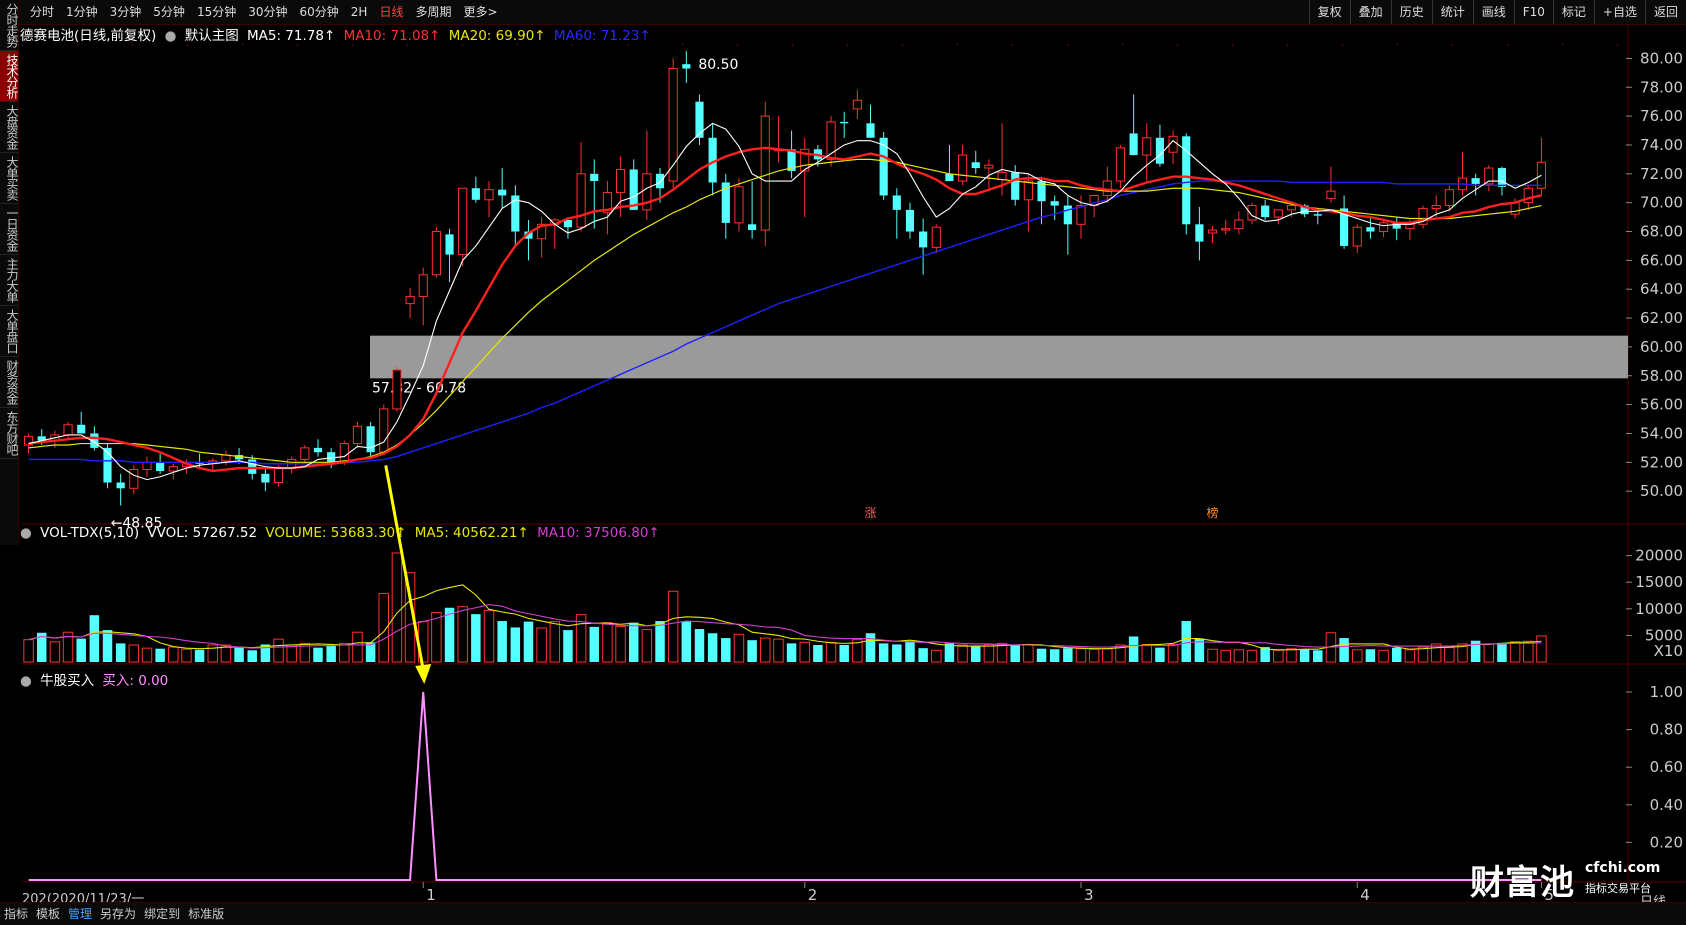  Describe the element at coordinates (1666, 842) in the screenshot. I see `buy-y-tick: 0.20` at that location.